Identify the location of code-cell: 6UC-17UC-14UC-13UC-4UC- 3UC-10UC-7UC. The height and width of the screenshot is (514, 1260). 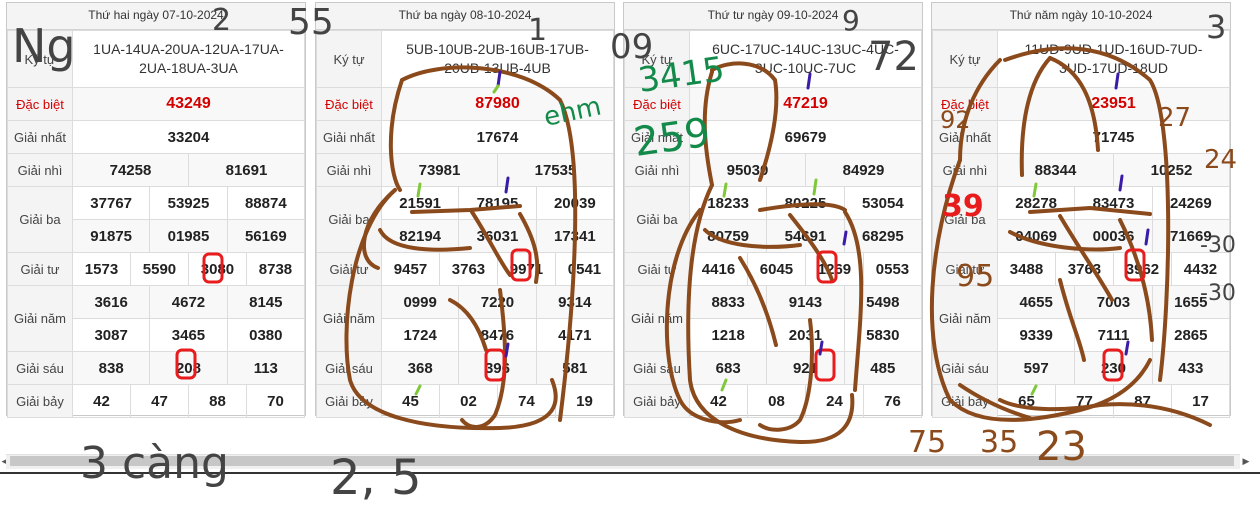
(805, 59).